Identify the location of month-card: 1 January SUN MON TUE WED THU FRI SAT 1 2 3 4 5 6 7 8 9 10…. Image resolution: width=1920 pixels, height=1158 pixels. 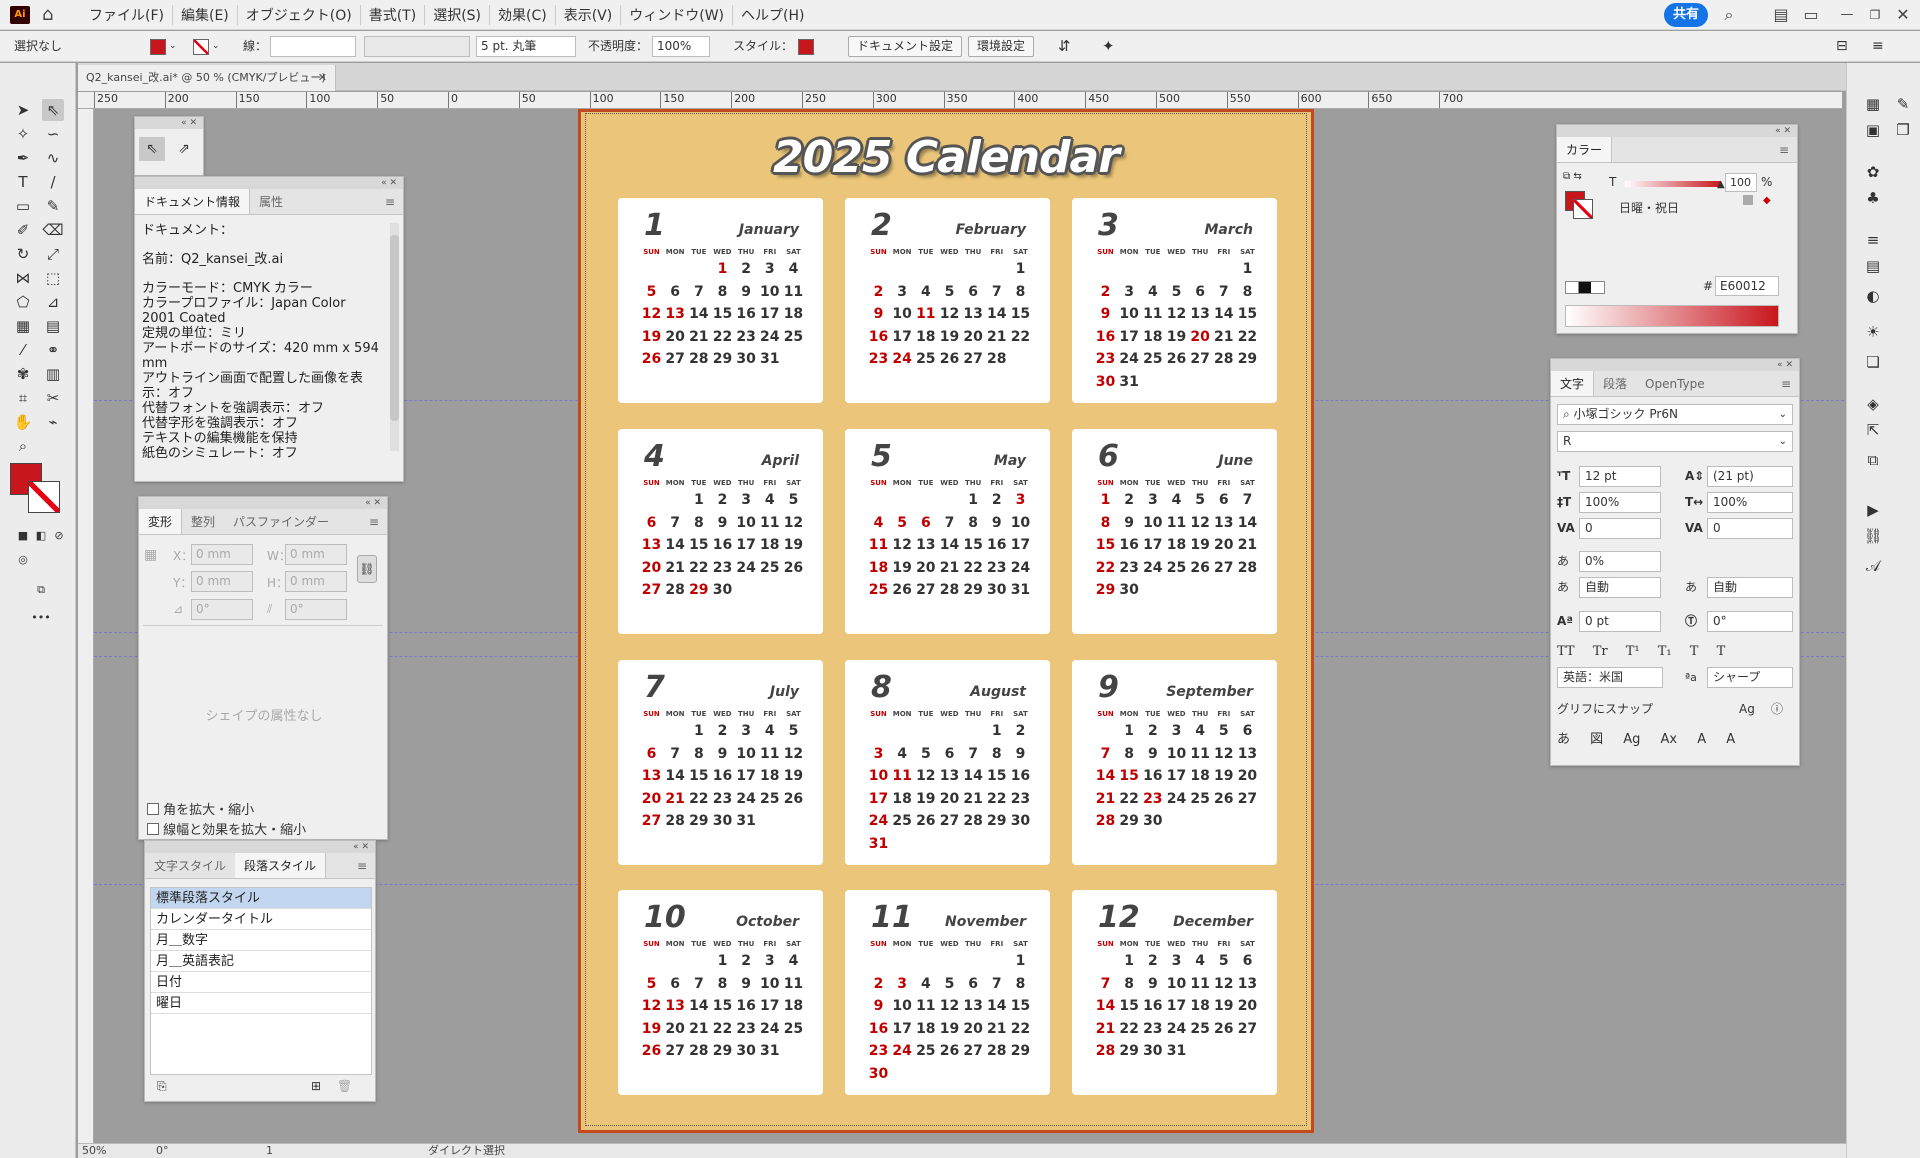
(720, 300).